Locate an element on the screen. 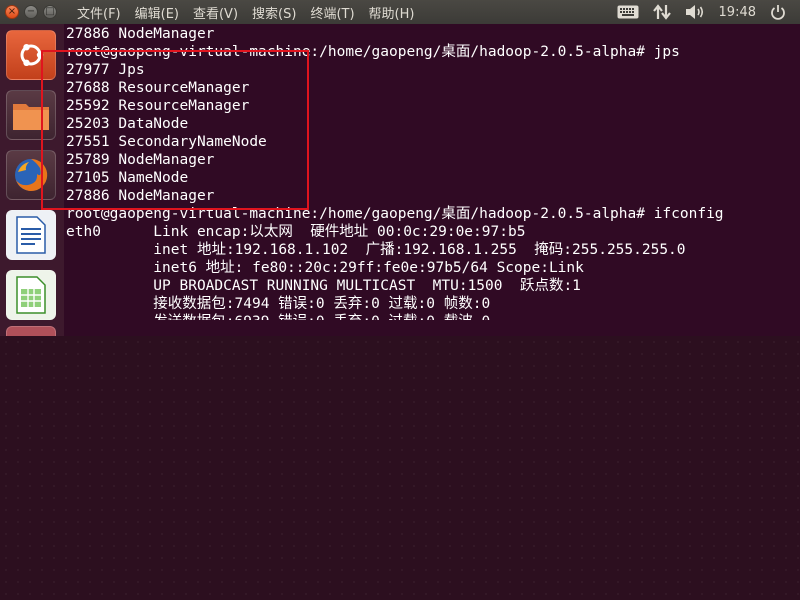  menu-search: 搜索(S) is located at coordinates (274, 12).